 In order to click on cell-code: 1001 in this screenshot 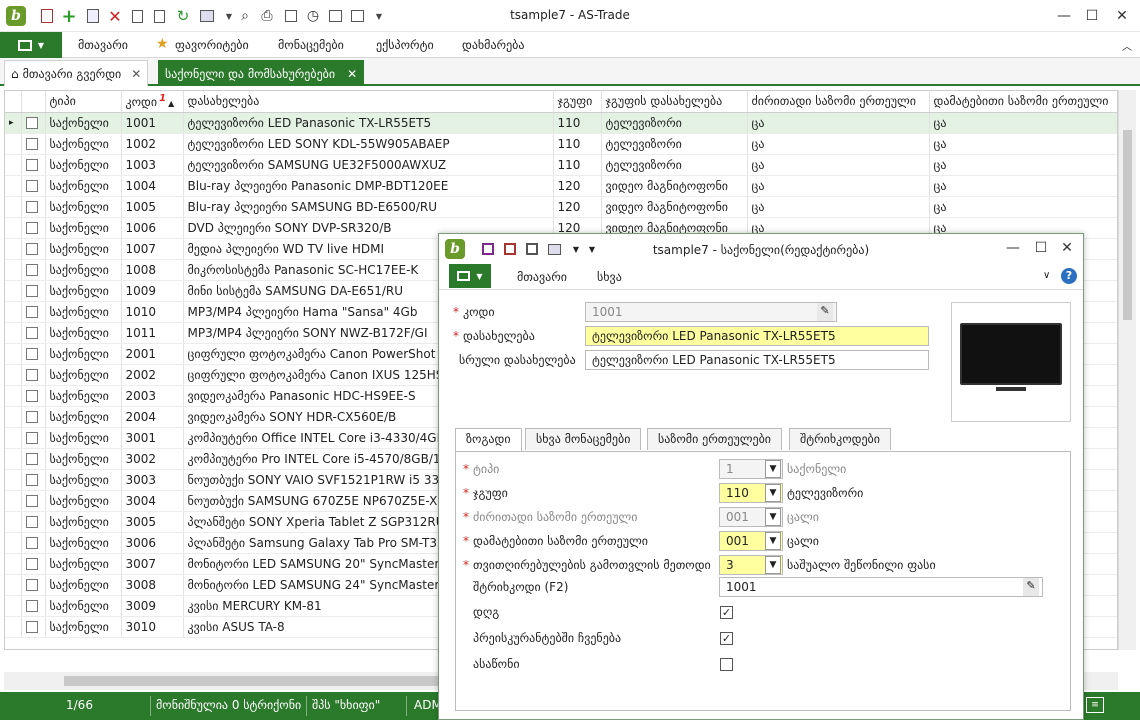, I will do `click(152, 123)`.